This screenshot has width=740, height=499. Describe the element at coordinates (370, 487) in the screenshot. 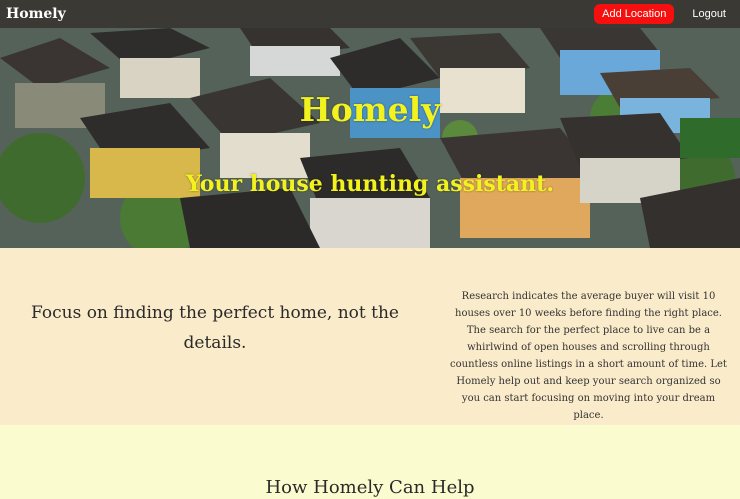

I see `help-heading: How Homely Can Help` at that location.